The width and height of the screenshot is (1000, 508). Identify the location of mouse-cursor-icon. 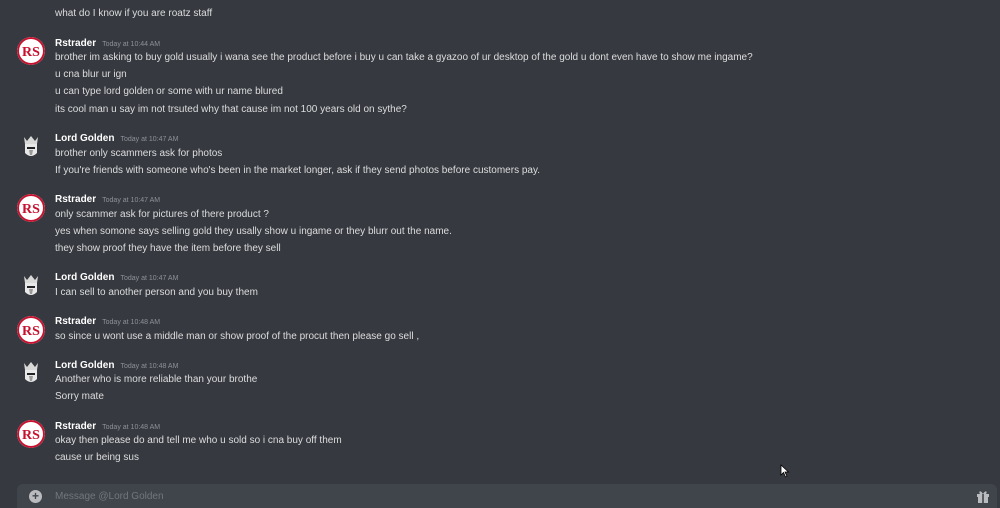
(785, 471).